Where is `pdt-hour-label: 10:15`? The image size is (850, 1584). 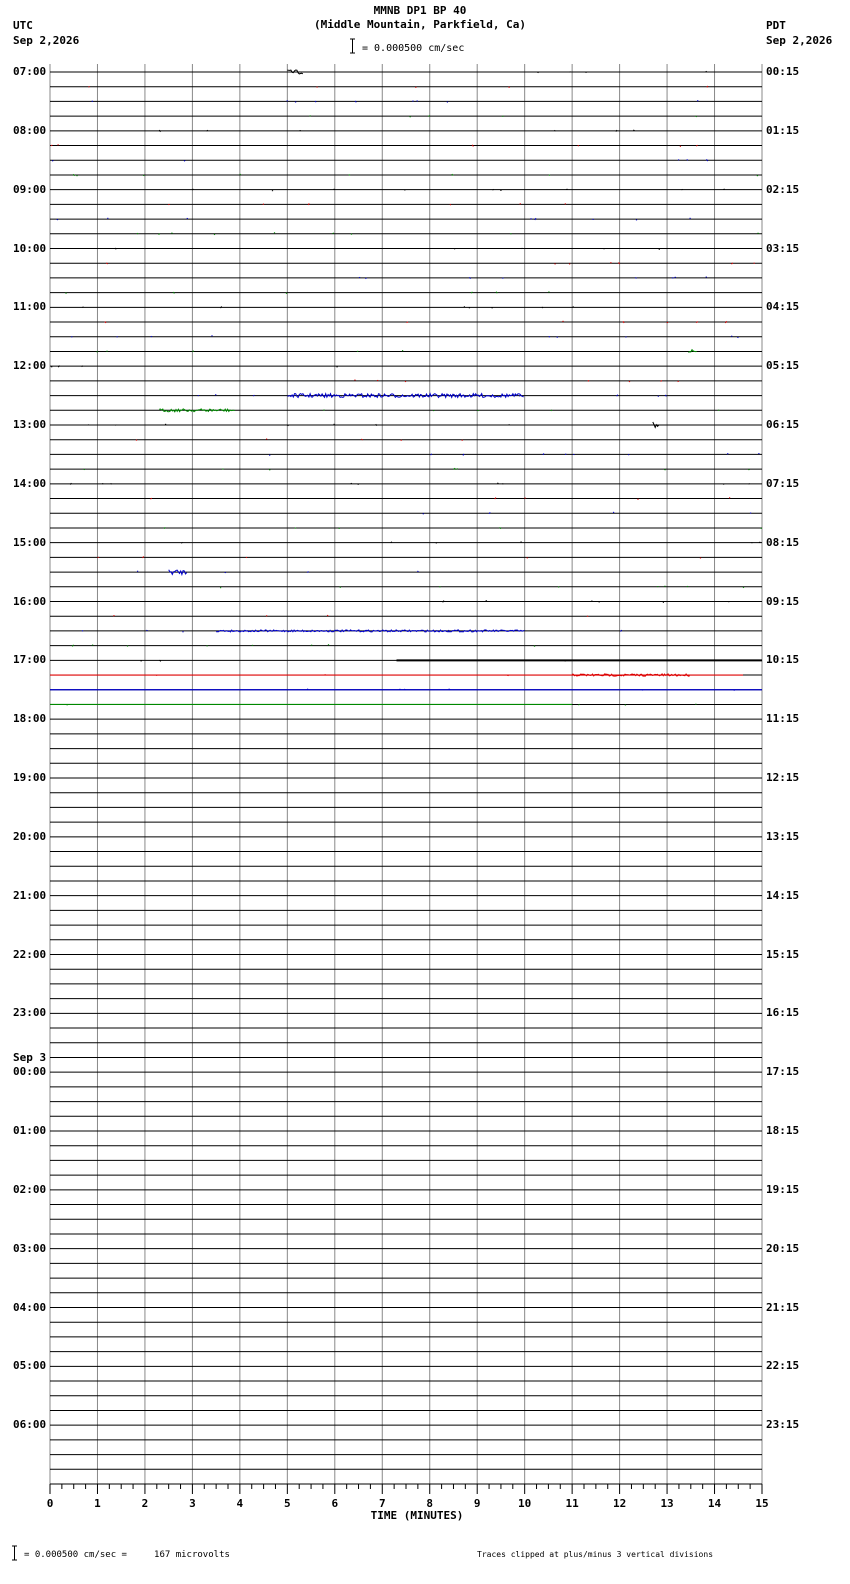
pdt-hour-label: 10:15 is located at coordinates (783, 660).